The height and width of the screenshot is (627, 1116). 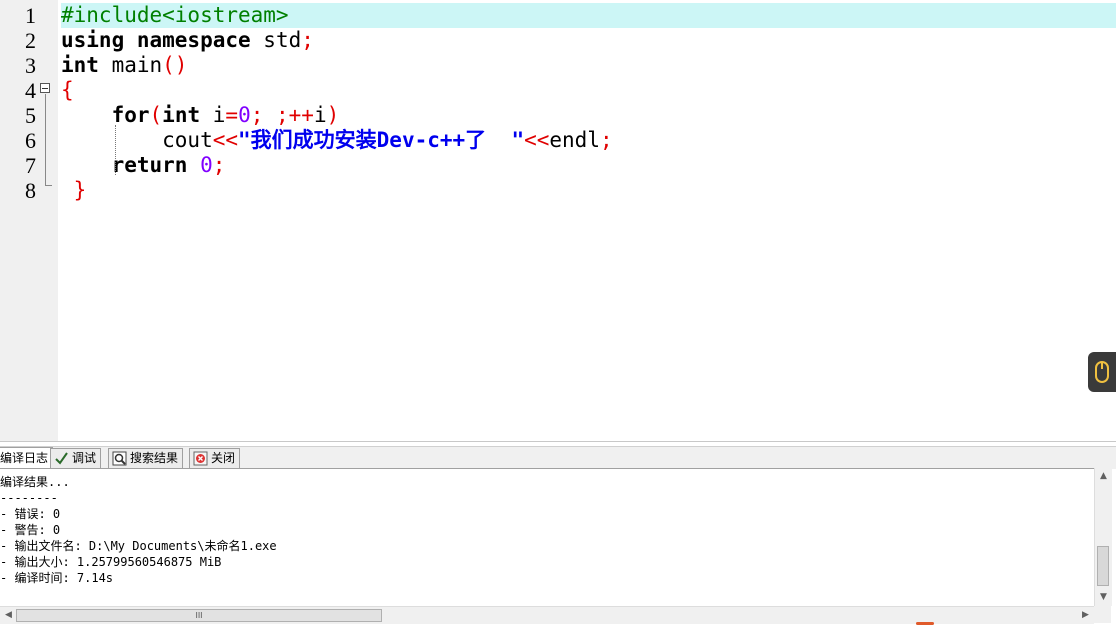 I want to click on checkmark-icon, so click(x=61, y=458).